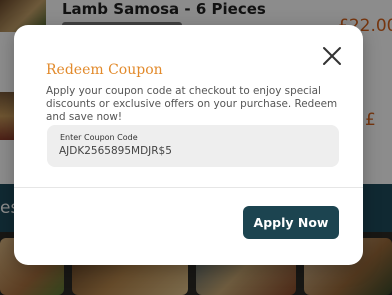 Image resolution: width=392 pixels, height=295 pixels. I want to click on close-button, so click(332, 56).